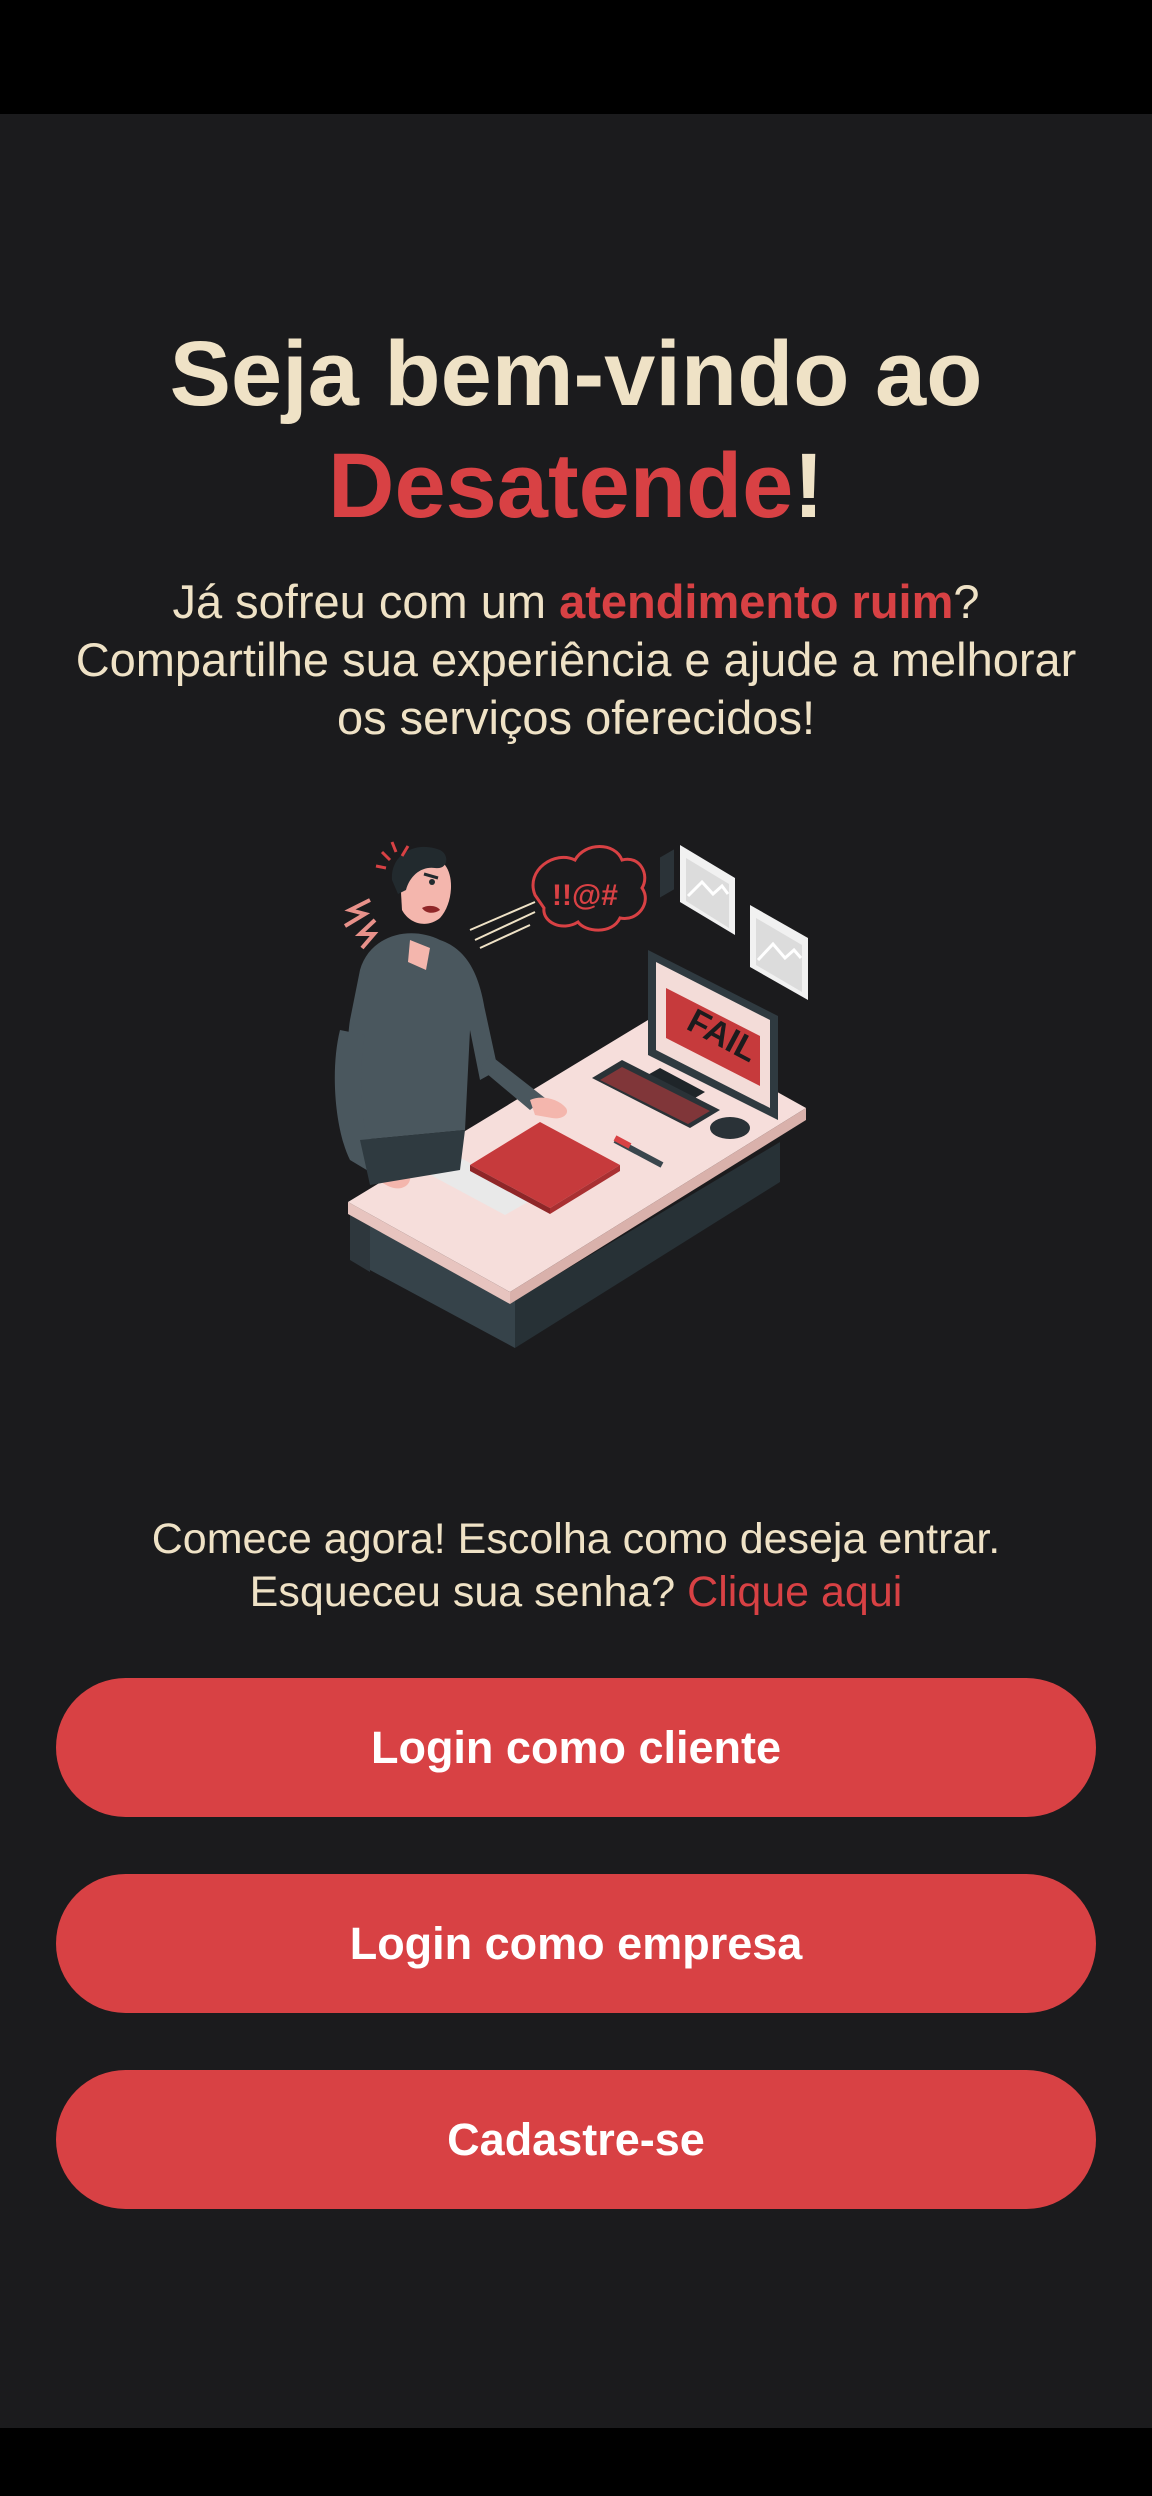 This screenshot has width=1152, height=2496. What do you see at coordinates (585, 895) in the screenshot?
I see `speech-text: !!@#` at bounding box center [585, 895].